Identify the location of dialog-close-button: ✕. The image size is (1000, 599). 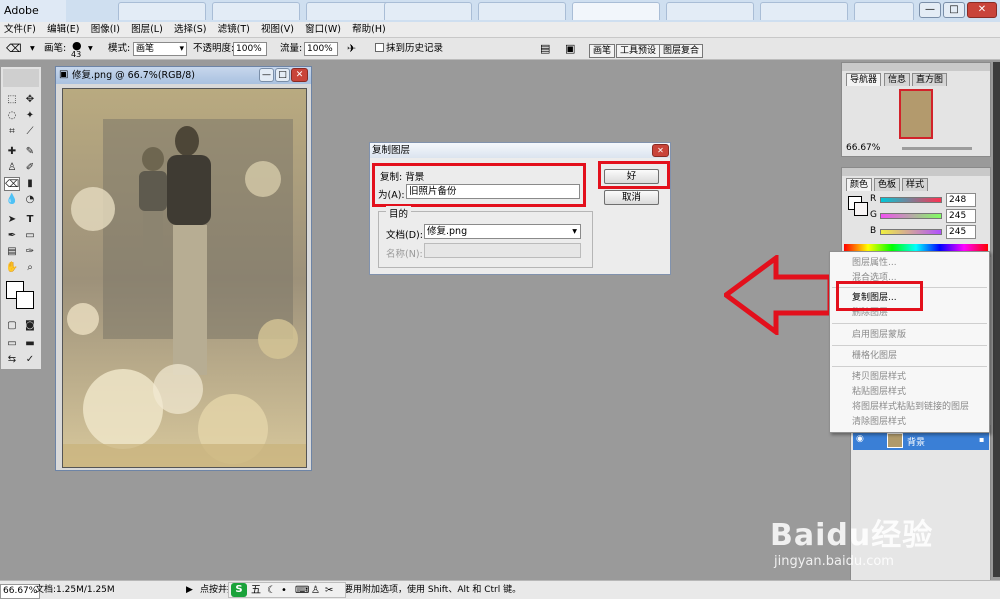
(660, 150).